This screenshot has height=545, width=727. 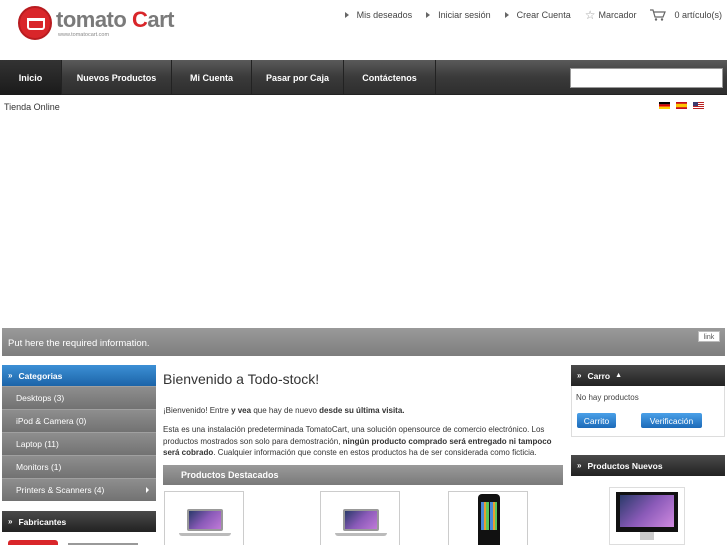 I want to click on info-link-button: link, so click(x=709, y=336).